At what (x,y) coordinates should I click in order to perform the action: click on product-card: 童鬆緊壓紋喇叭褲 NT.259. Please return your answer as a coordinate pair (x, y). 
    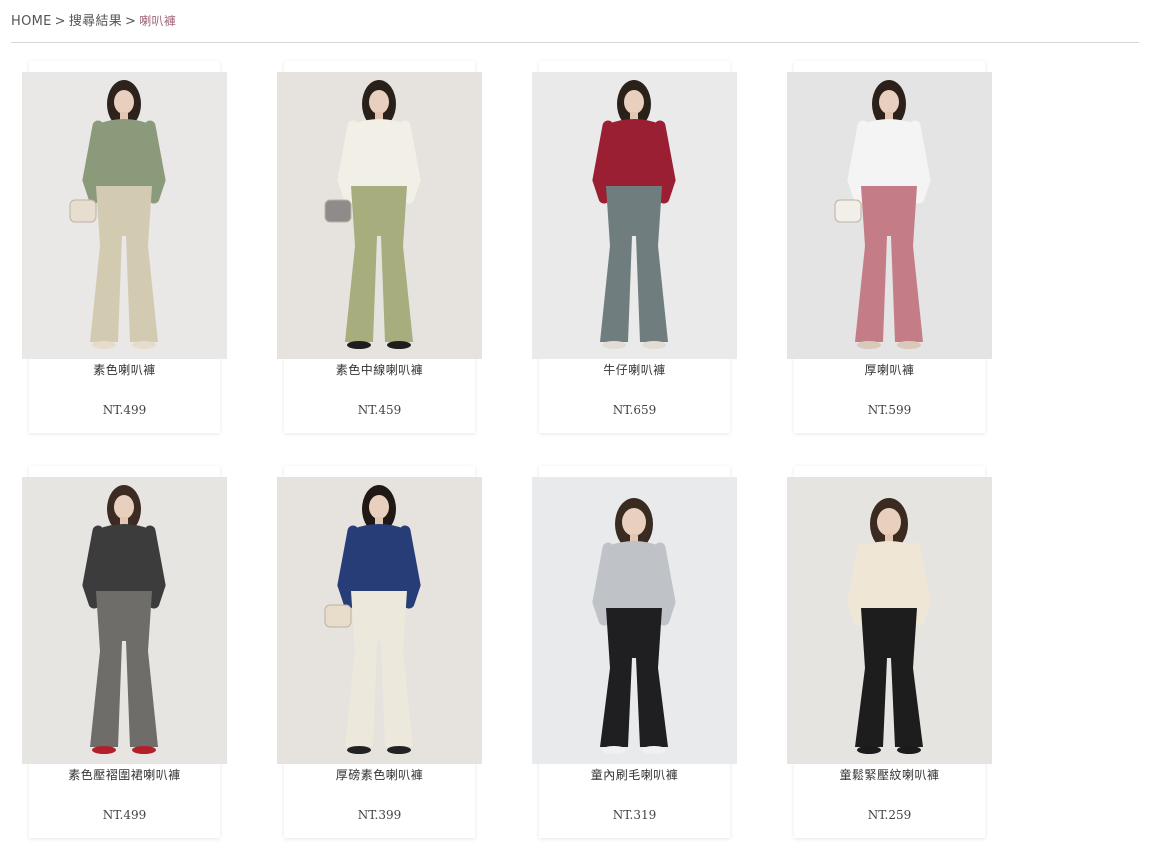
    Looking at the image, I should click on (889, 652).